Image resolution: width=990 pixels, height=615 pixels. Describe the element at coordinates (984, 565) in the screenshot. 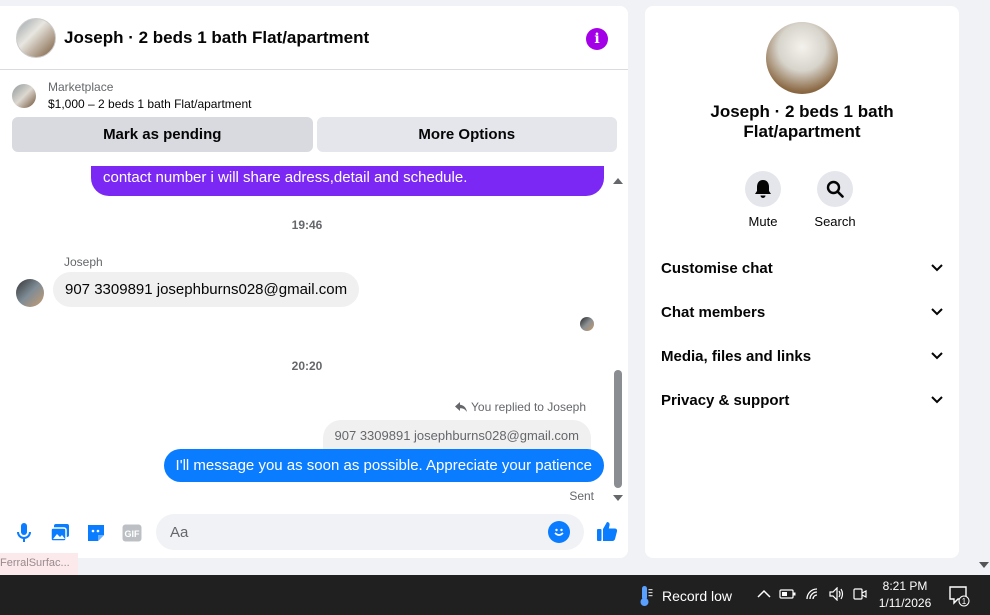

I see `page-scroll-down-arrow` at that location.